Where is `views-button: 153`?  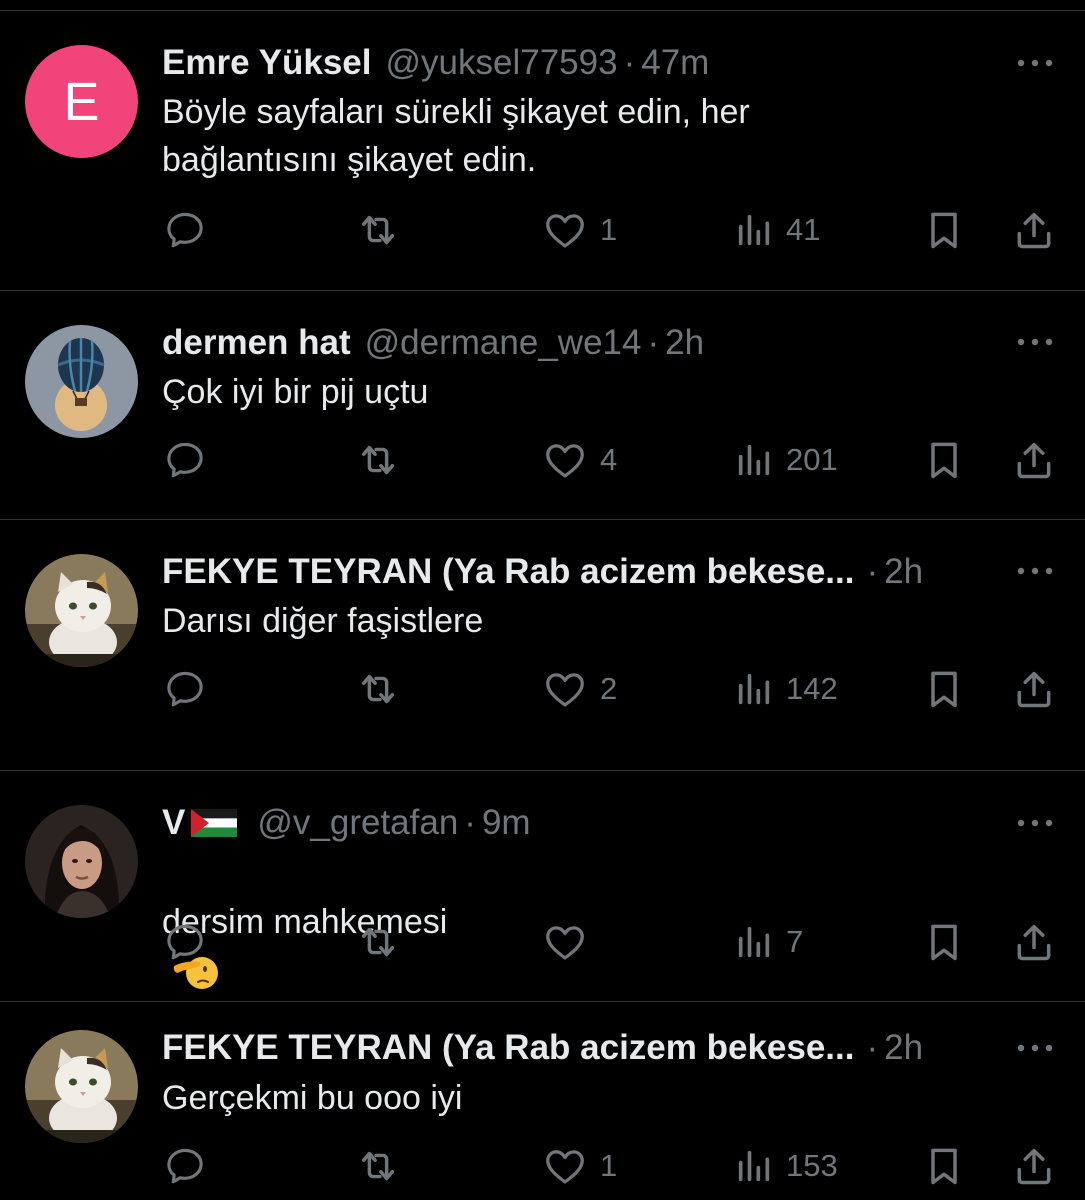 views-button: 153 is located at coordinates (786, 1166).